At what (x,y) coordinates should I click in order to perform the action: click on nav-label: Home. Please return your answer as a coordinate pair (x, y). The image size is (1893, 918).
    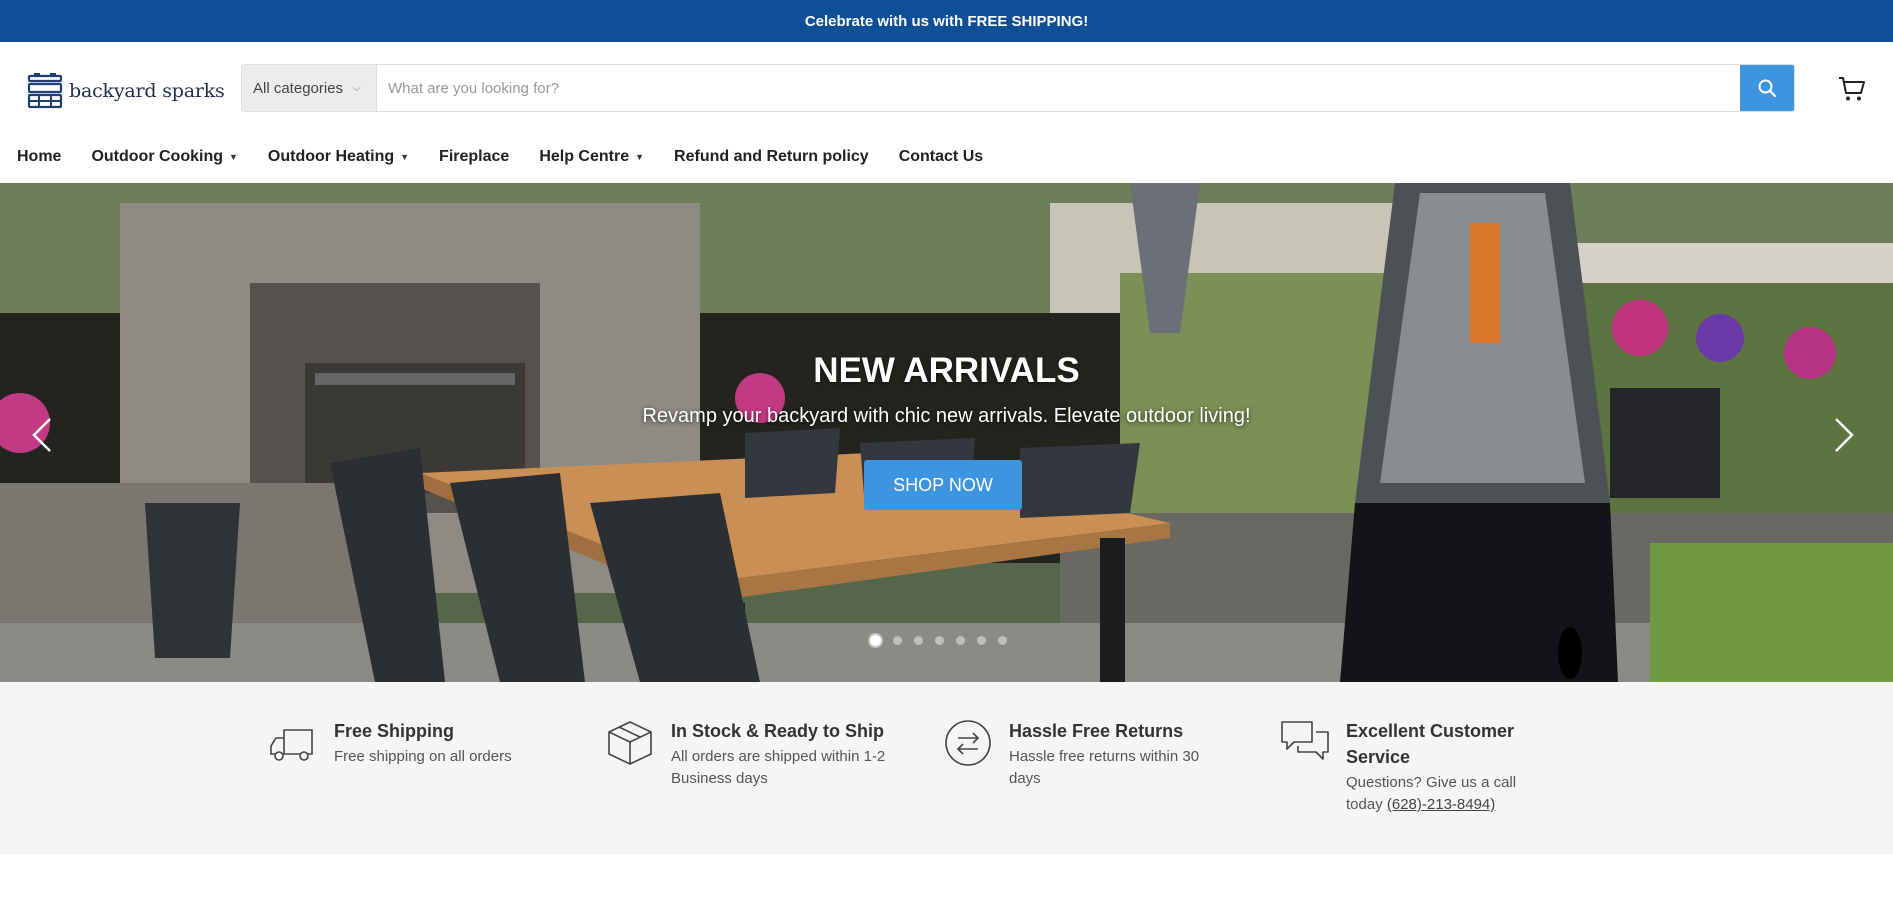
    Looking at the image, I should click on (39, 156).